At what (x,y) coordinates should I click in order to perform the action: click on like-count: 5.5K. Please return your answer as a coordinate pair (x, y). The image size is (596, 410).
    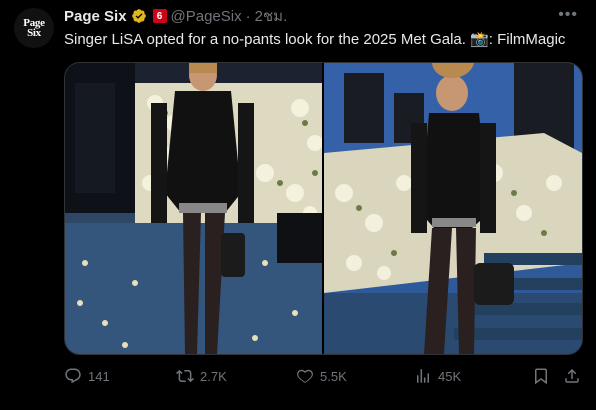
    Looking at the image, I should click on (333, 376).